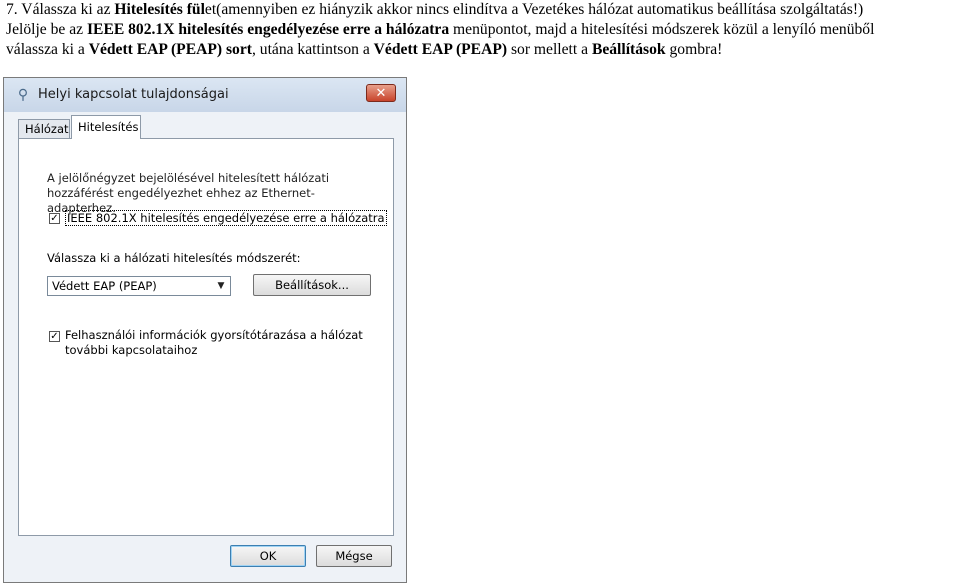  What do you see at coordinates (104, 286) in the screenshot?
I see `auth-method-value: Védett EAP (PEAP)` at bounding box center [104, 286].